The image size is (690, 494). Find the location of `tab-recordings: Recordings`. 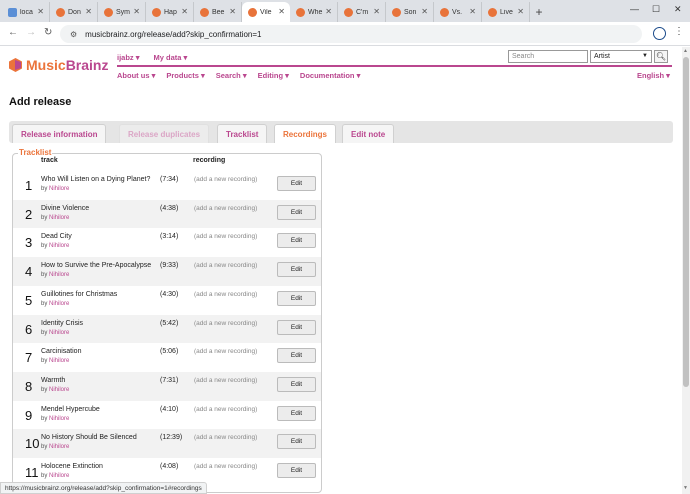

tab-recordings: Recordings is located at coordinates (305, 133).